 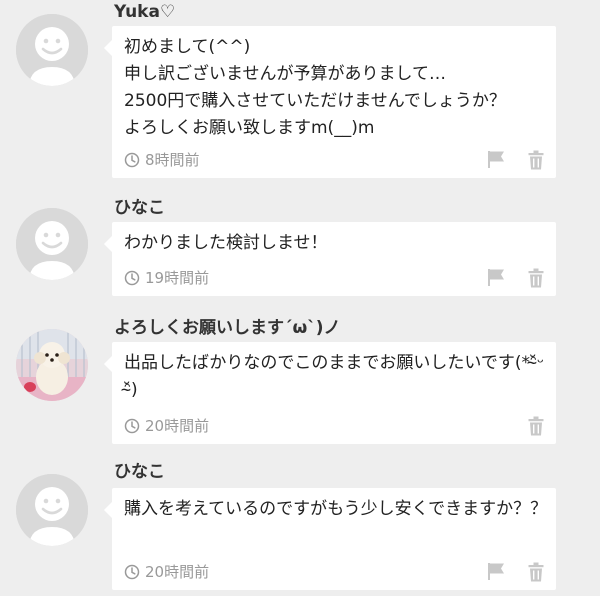 I want to click on message-bubble: 出品したばかりなのでこのままでお願いしたいです(*ᵔ̴̆ᵕᵔ̴̆) 20時間前, so click(x=330, y=393).